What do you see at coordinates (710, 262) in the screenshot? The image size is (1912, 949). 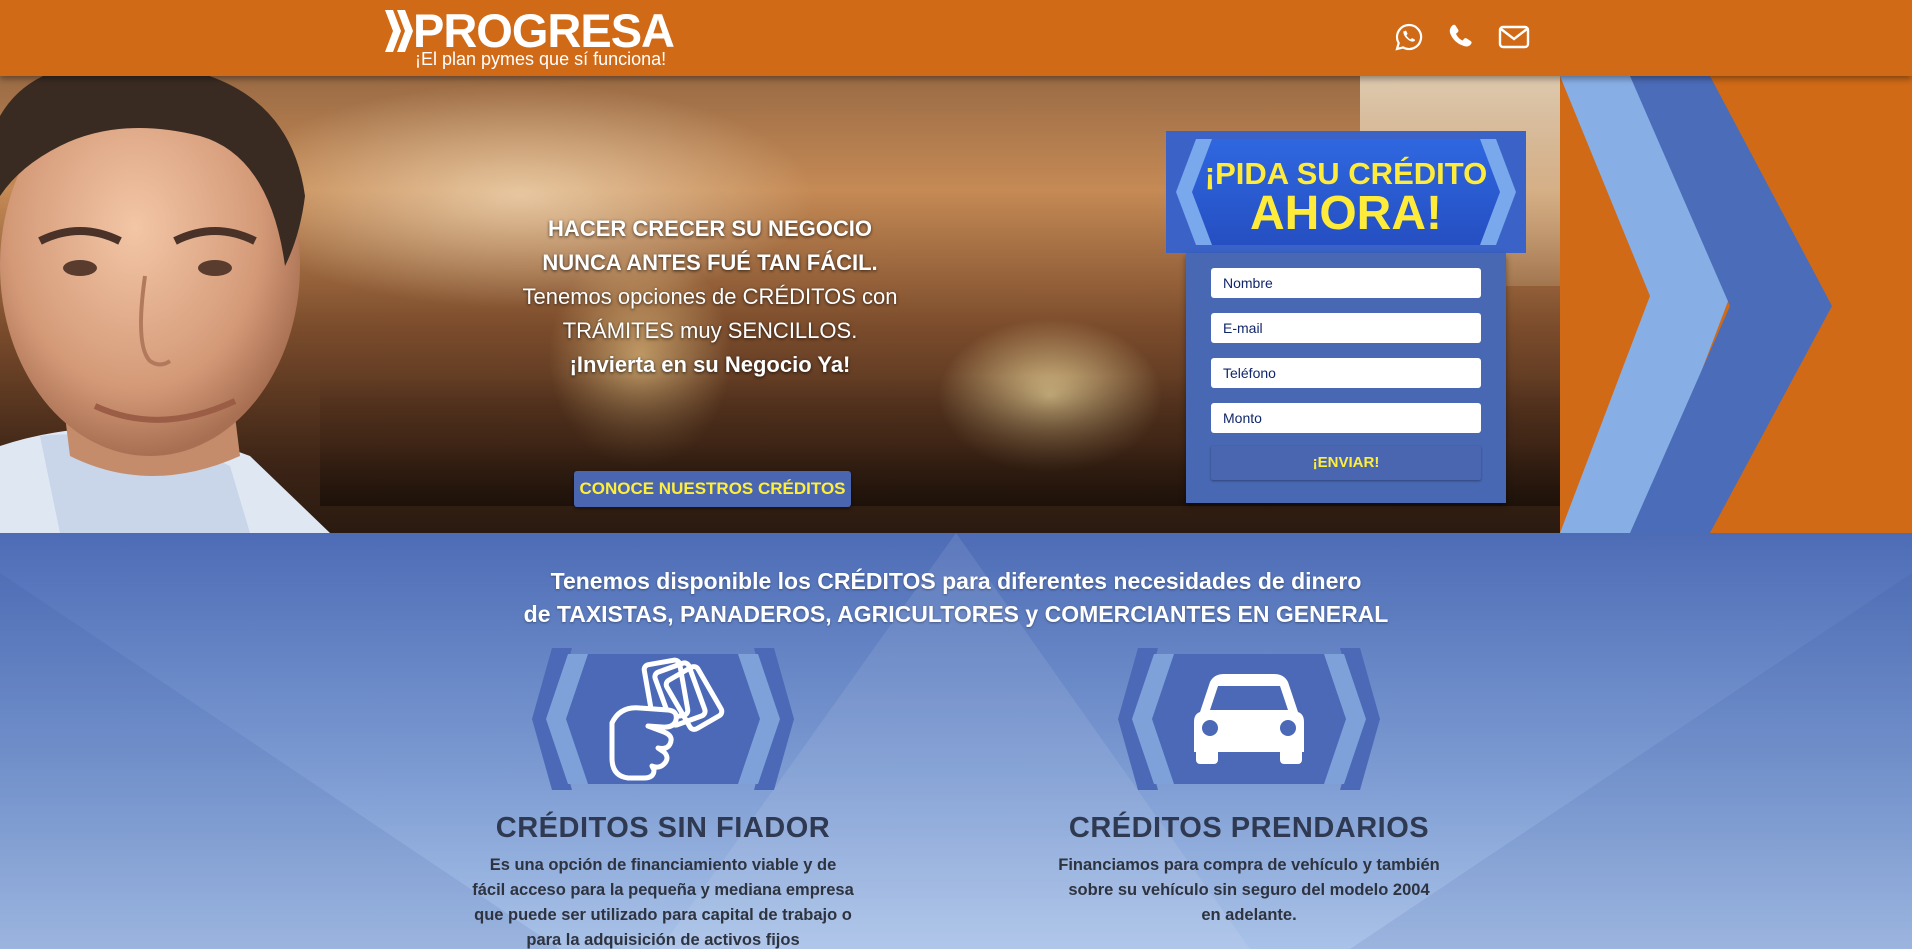 I see `hero-line: NUNCA ANTES FUÉ TAN FÁCIL.` at bounding box center [710, 262].